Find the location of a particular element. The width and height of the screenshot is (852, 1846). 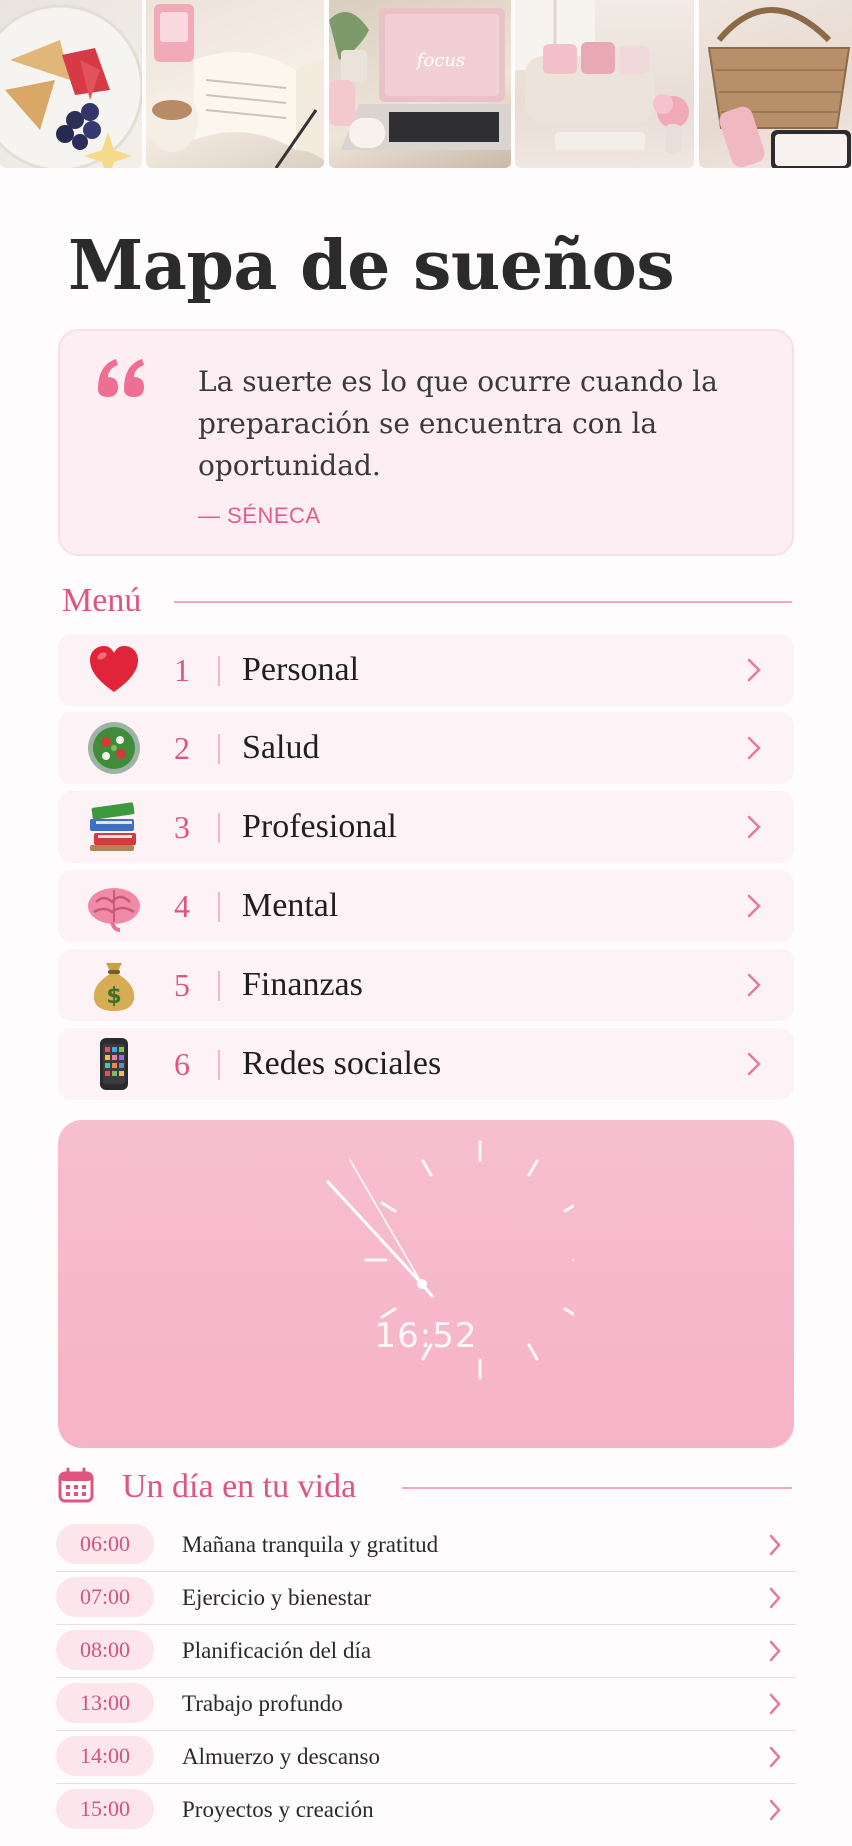

schedule-row-1300: 13:00 Trabajo profundo is located at coordinates (426, 1704).